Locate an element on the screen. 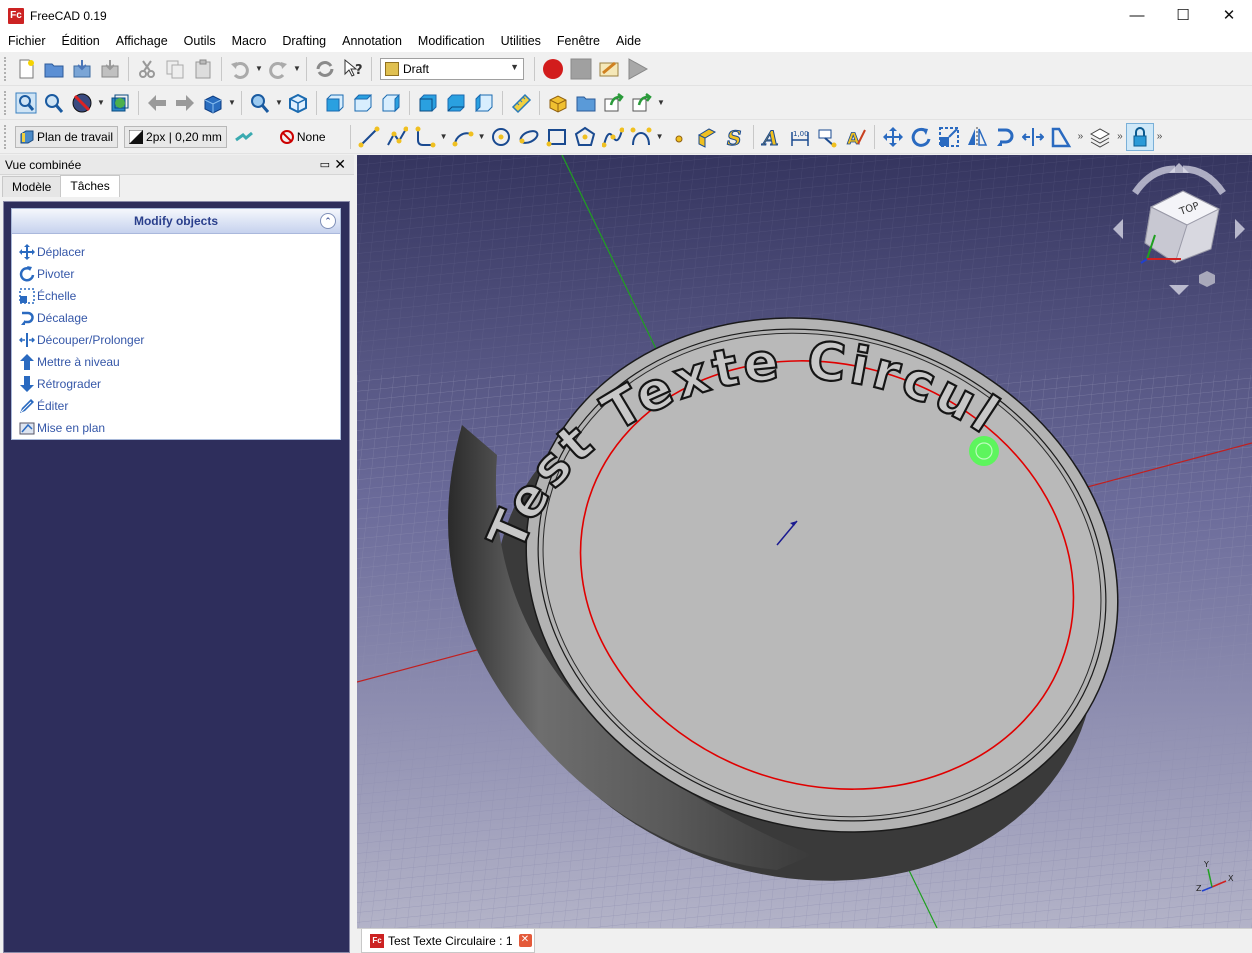 The width and height of the screenshot is (1252, 953). draft-wire-button is located at coordinates (397, 137).